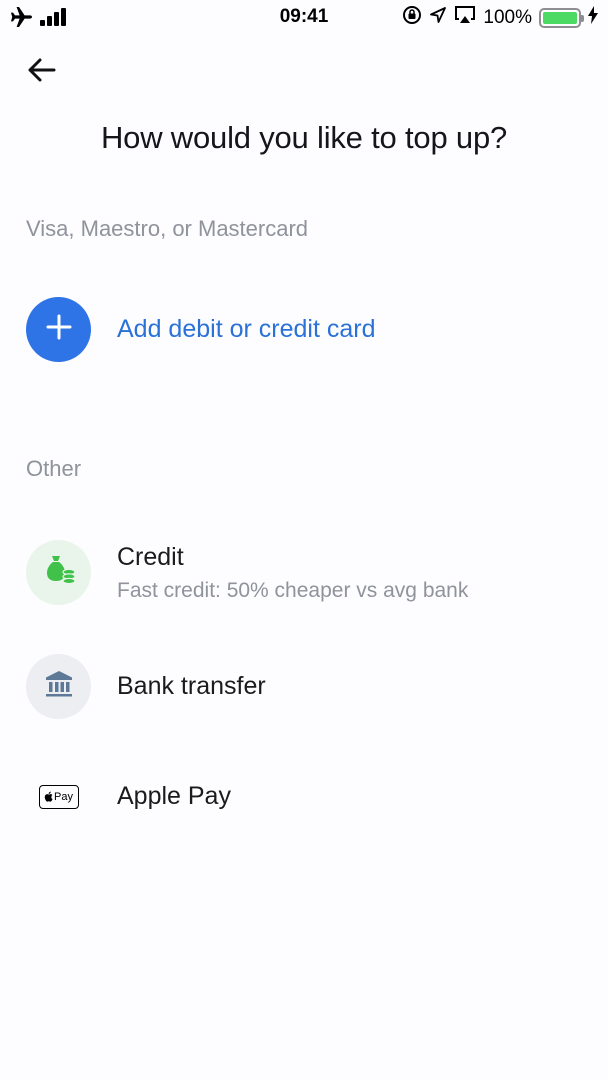 The width and height of the screenshot is (608, 1080). I want to click on add-card-icon-circle, so click(58, 329).